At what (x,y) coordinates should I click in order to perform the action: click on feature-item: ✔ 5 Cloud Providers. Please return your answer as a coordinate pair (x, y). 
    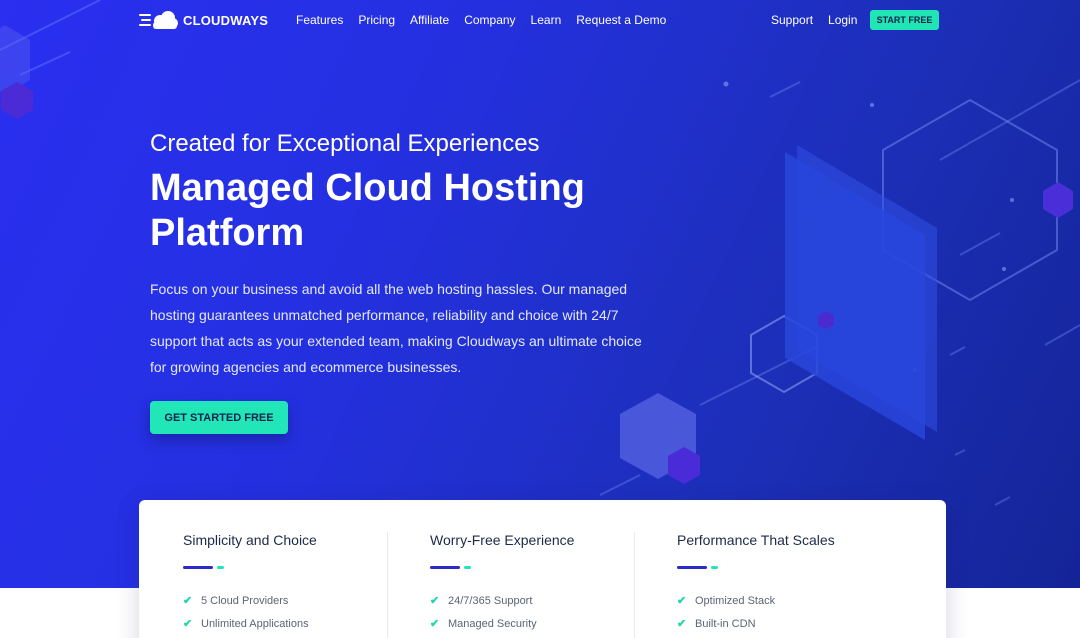
    Looking at the image, I should click on (236, 601).